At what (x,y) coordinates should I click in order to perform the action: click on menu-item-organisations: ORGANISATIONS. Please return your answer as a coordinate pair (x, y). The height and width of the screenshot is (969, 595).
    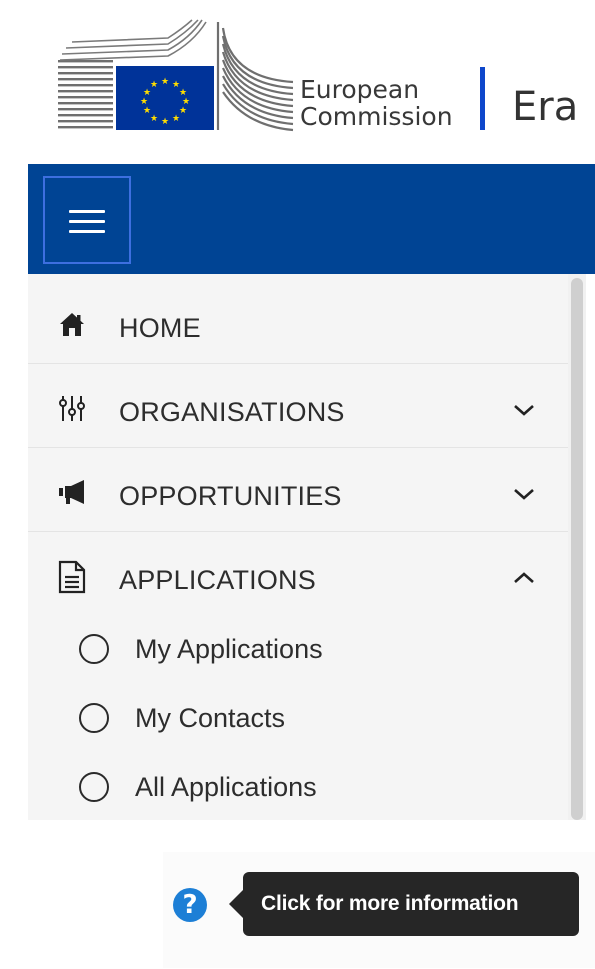
    Looking at the image, I should click on (298, 406).